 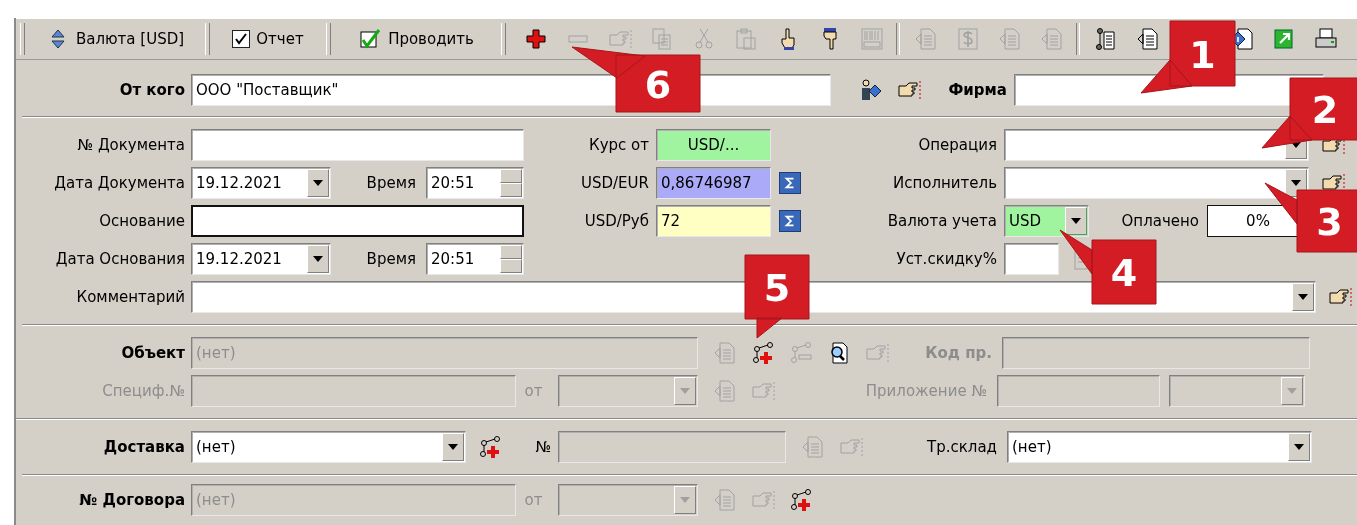 What do you see at coordinates (946, 259) in the screenshot?
I see `field-label: Уст.скидку%` at bounding box center [946, 259].